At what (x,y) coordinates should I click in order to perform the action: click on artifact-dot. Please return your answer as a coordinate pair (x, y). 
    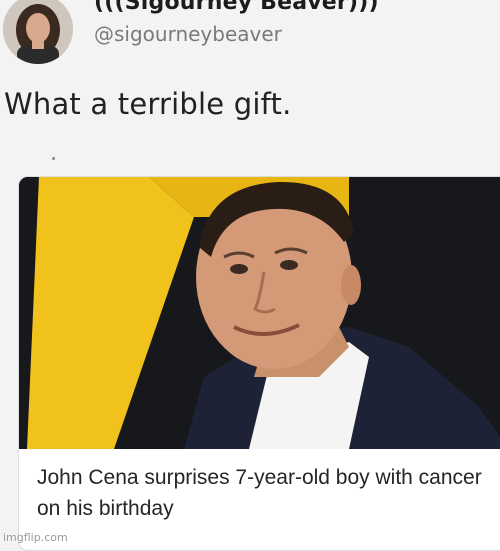
    Looking at the image, I should click on (53, 158).